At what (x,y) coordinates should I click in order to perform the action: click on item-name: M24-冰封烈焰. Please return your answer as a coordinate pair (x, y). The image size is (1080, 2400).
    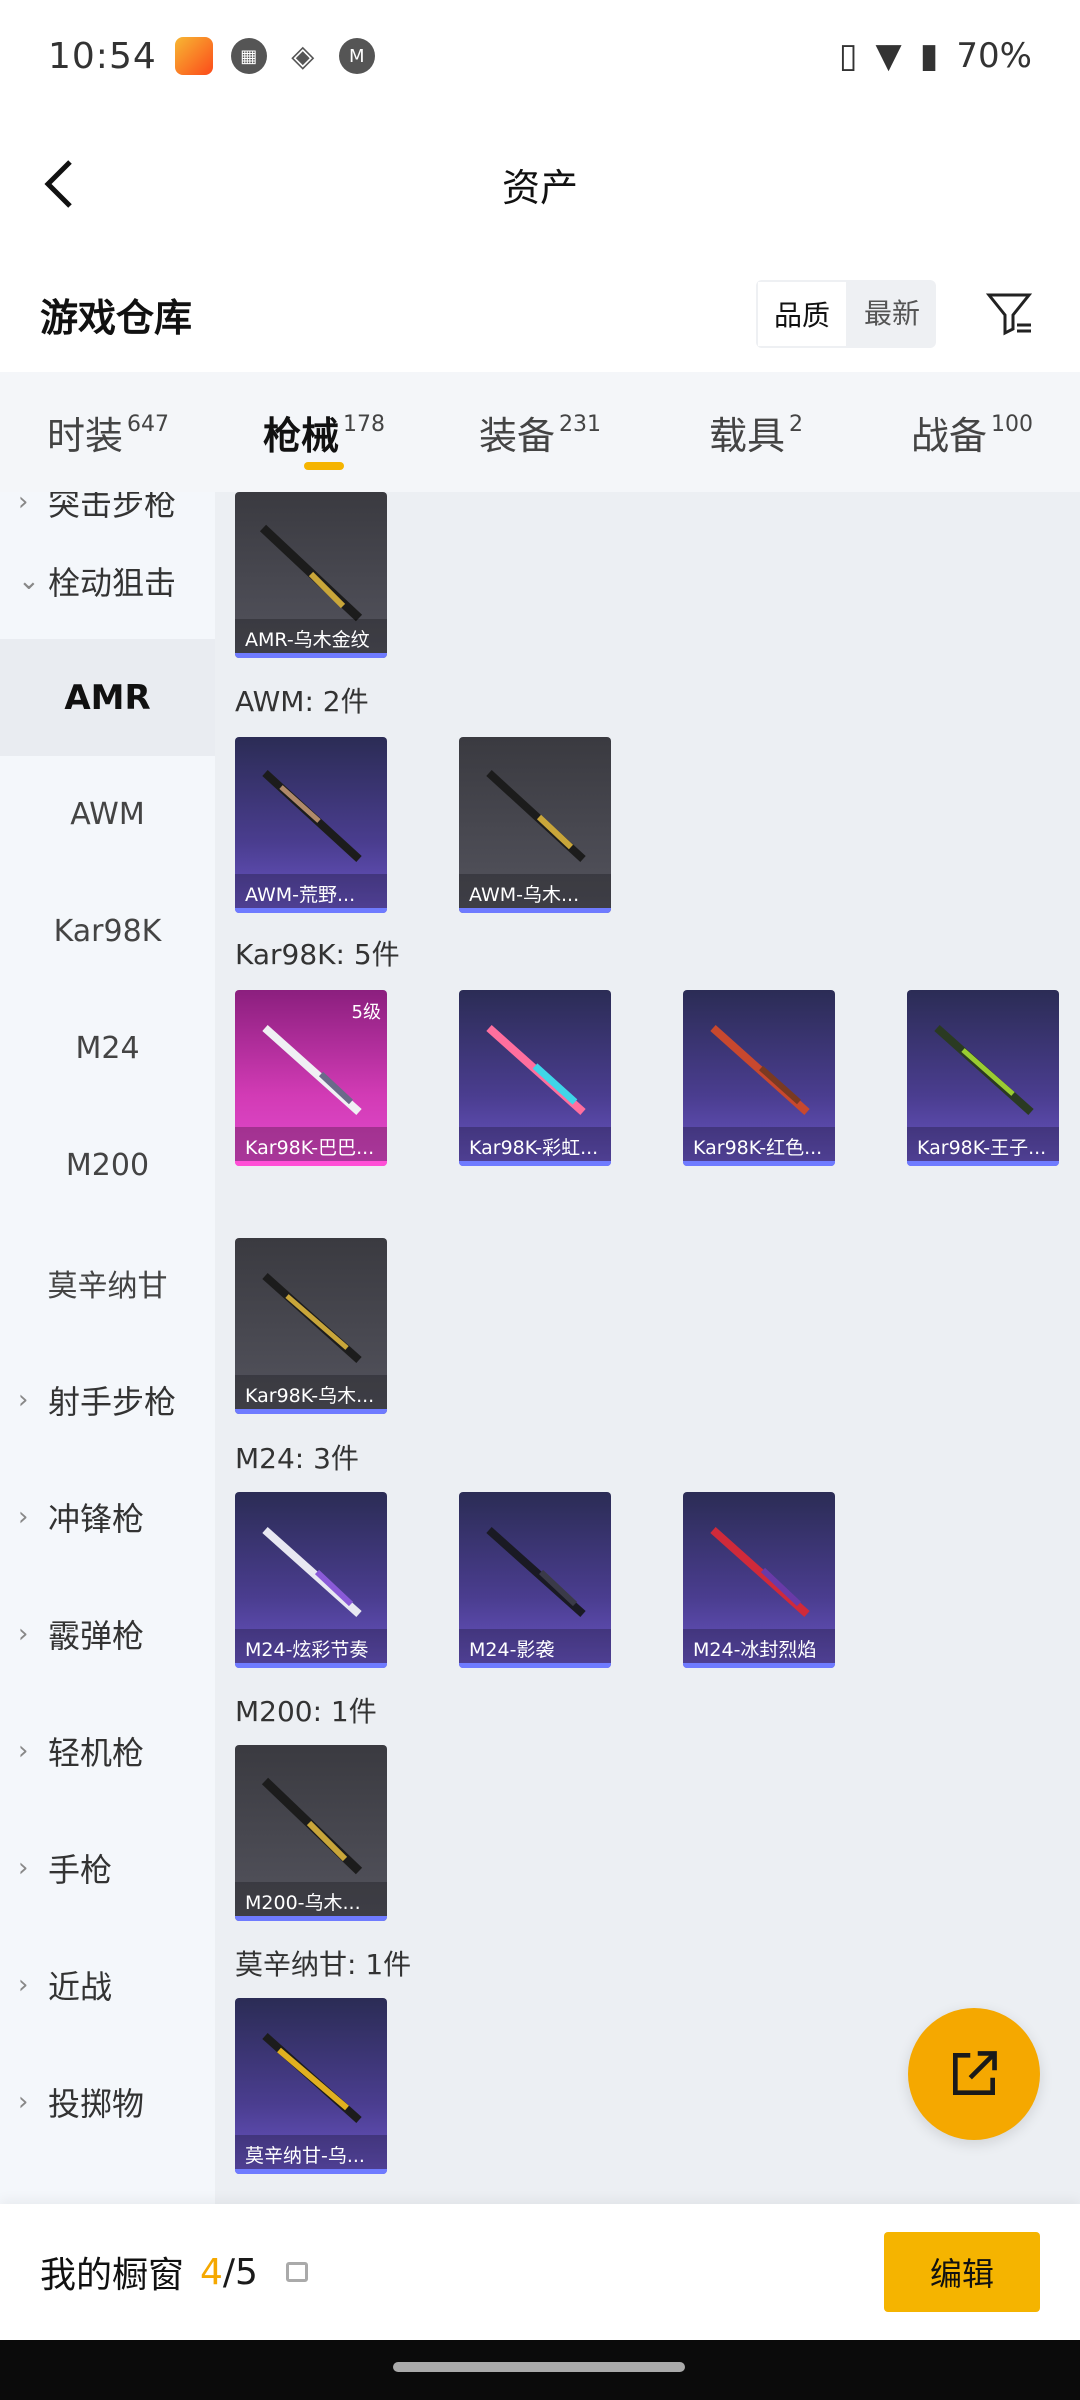
    Looking at the image, I should click on (759, 1646).